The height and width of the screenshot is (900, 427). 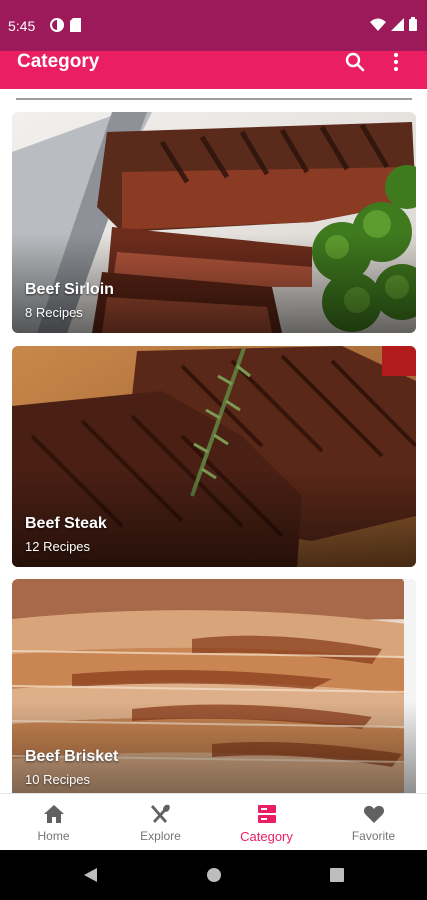 What do you see at coordinates (214, 99) in the screenshot?
I see `pull-indicator` at bounding box center [214, 99].